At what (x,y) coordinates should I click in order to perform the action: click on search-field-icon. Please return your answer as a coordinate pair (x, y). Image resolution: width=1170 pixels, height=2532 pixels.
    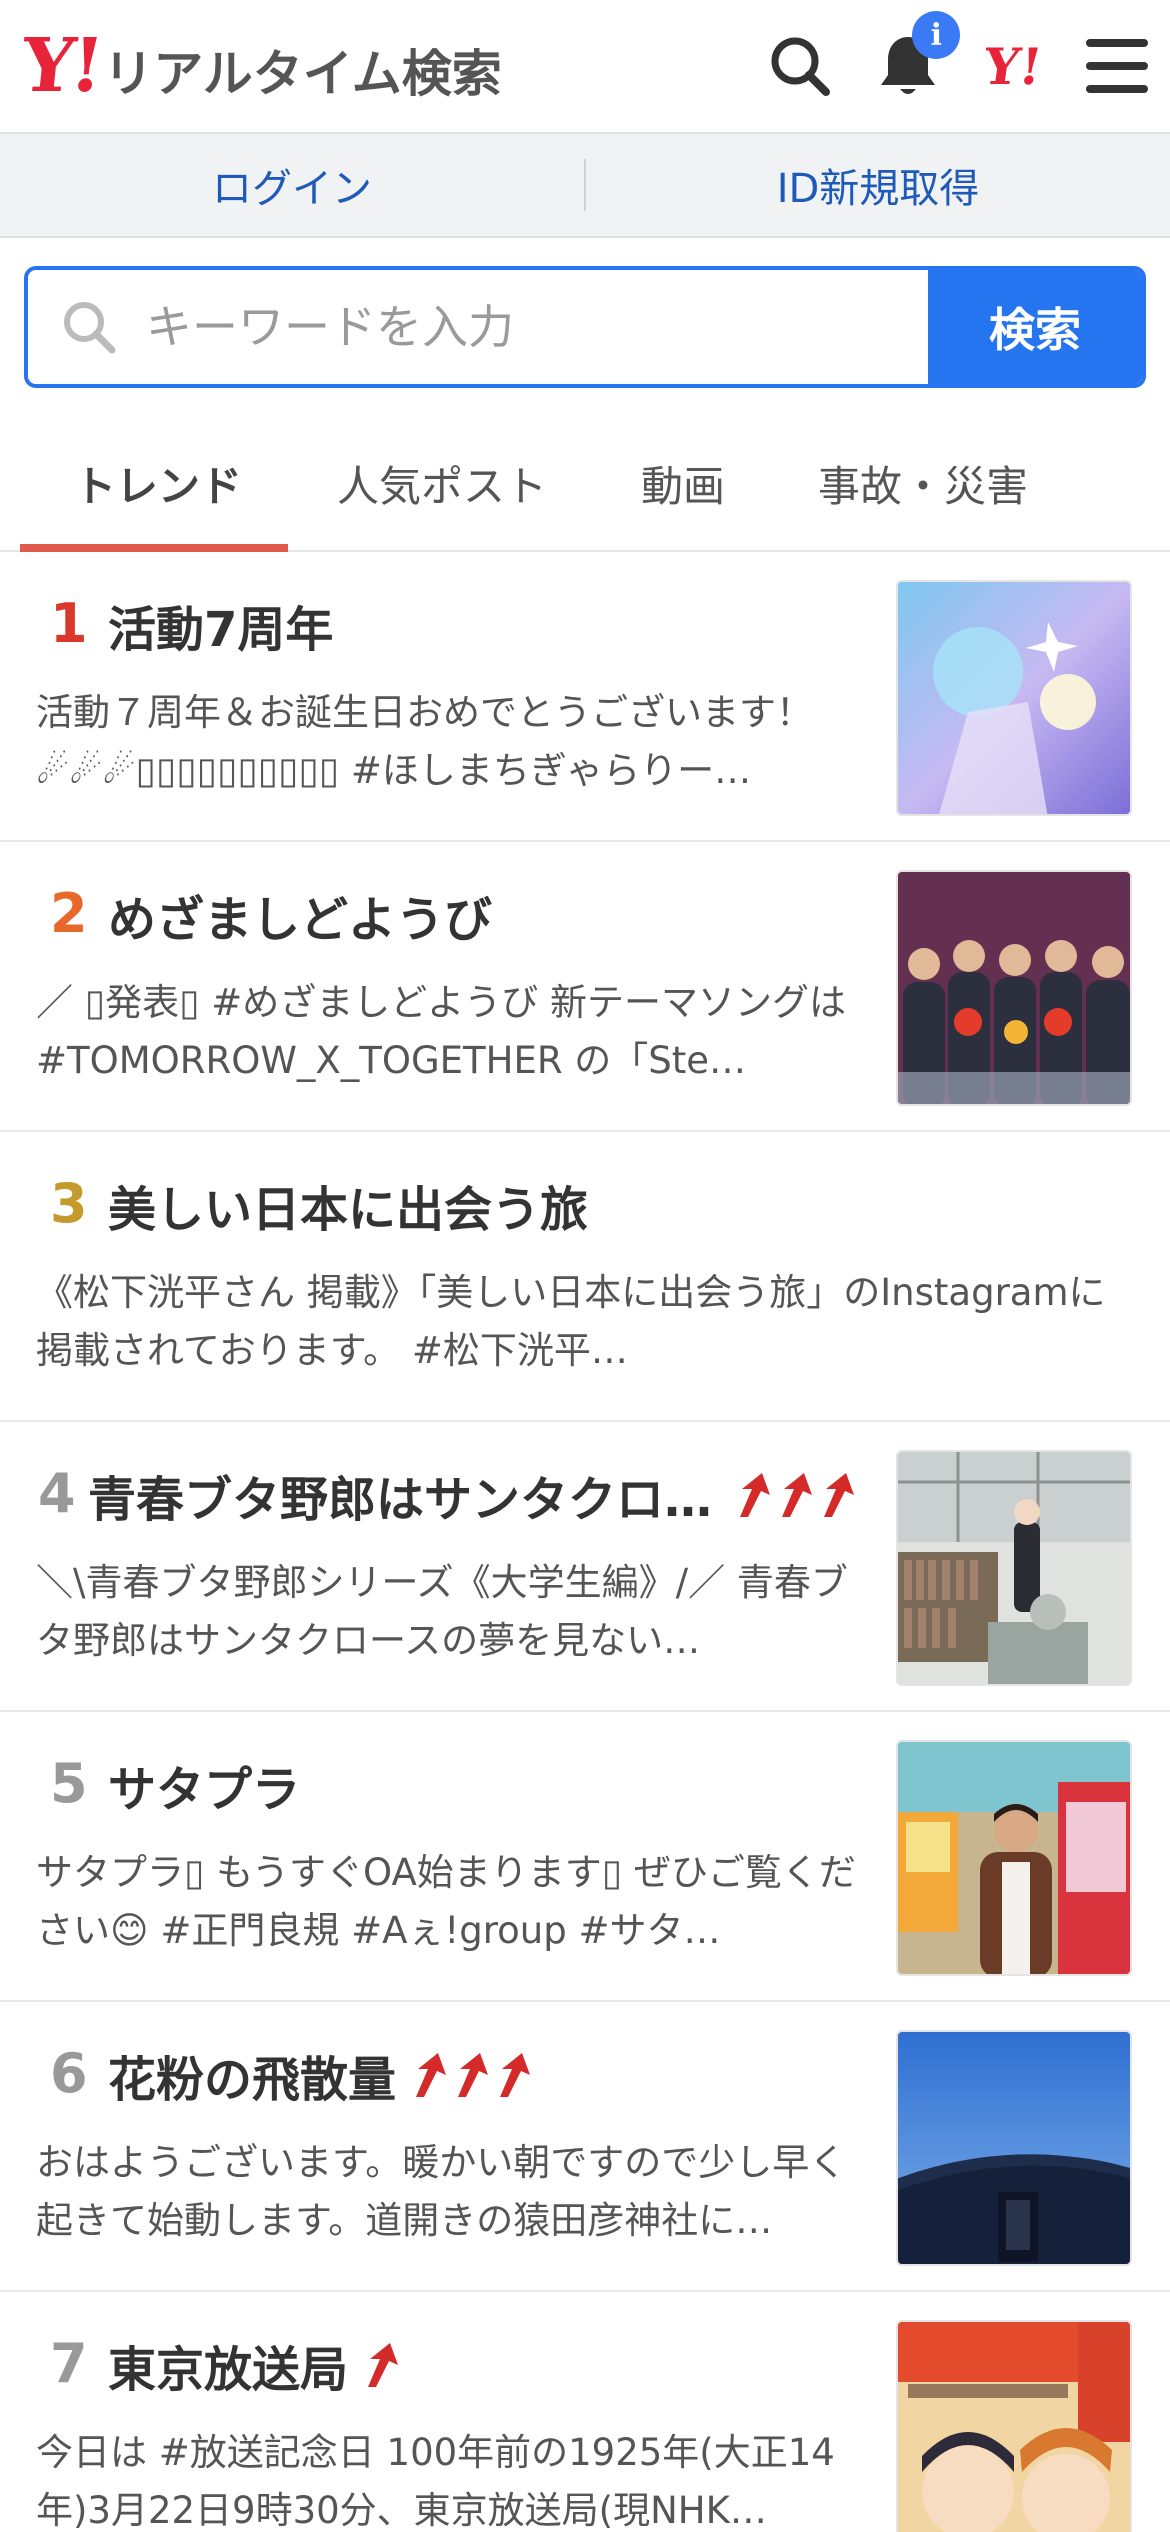
    Looking at the image, I should click on (90, 328).